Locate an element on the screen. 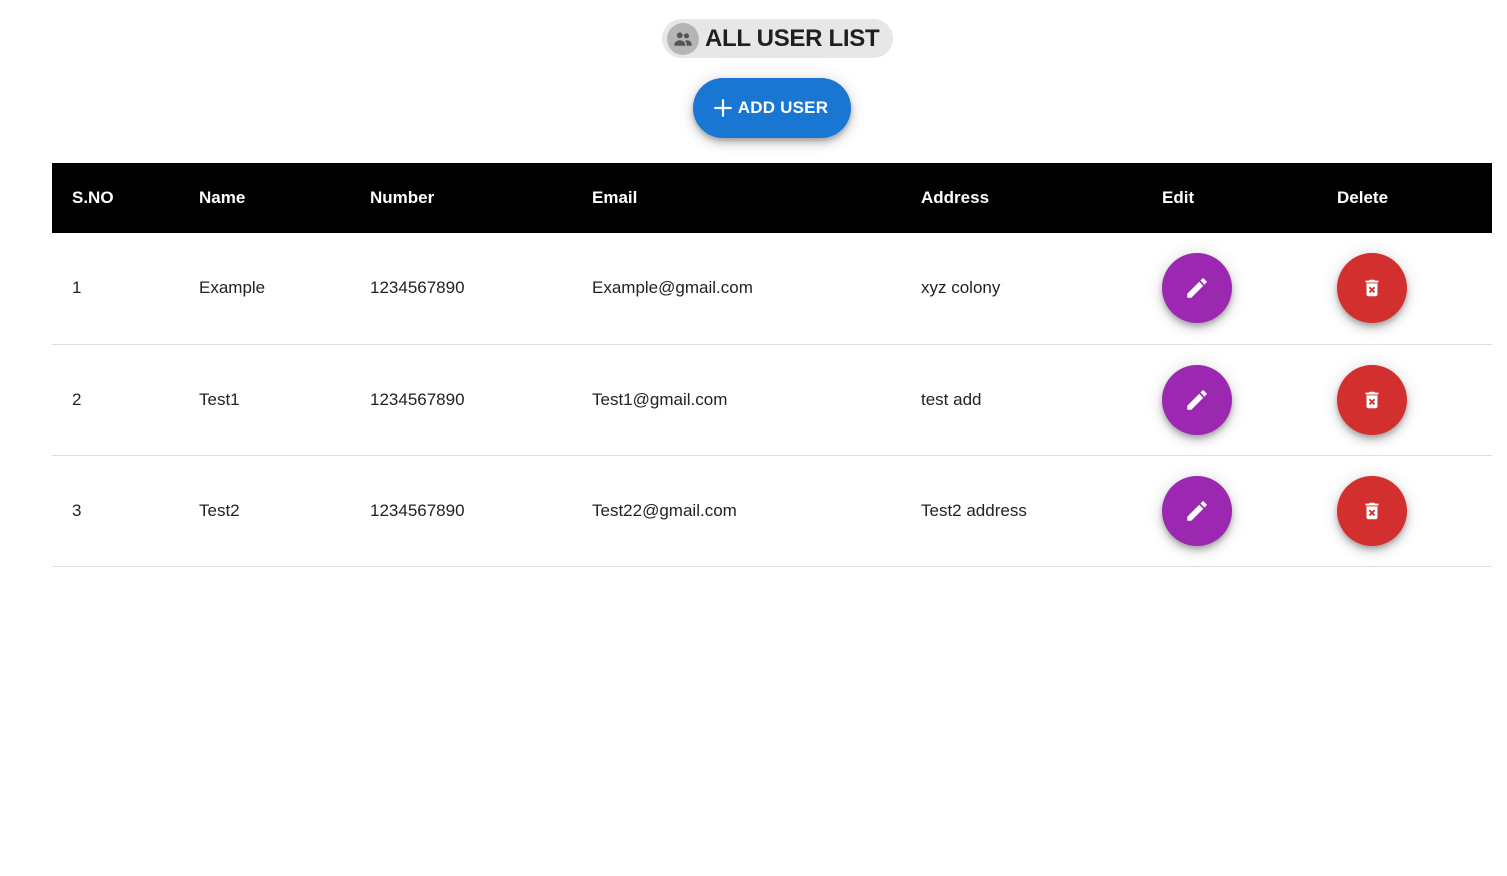  add-user-button: ADD USER is located at coordinates (772, 108).